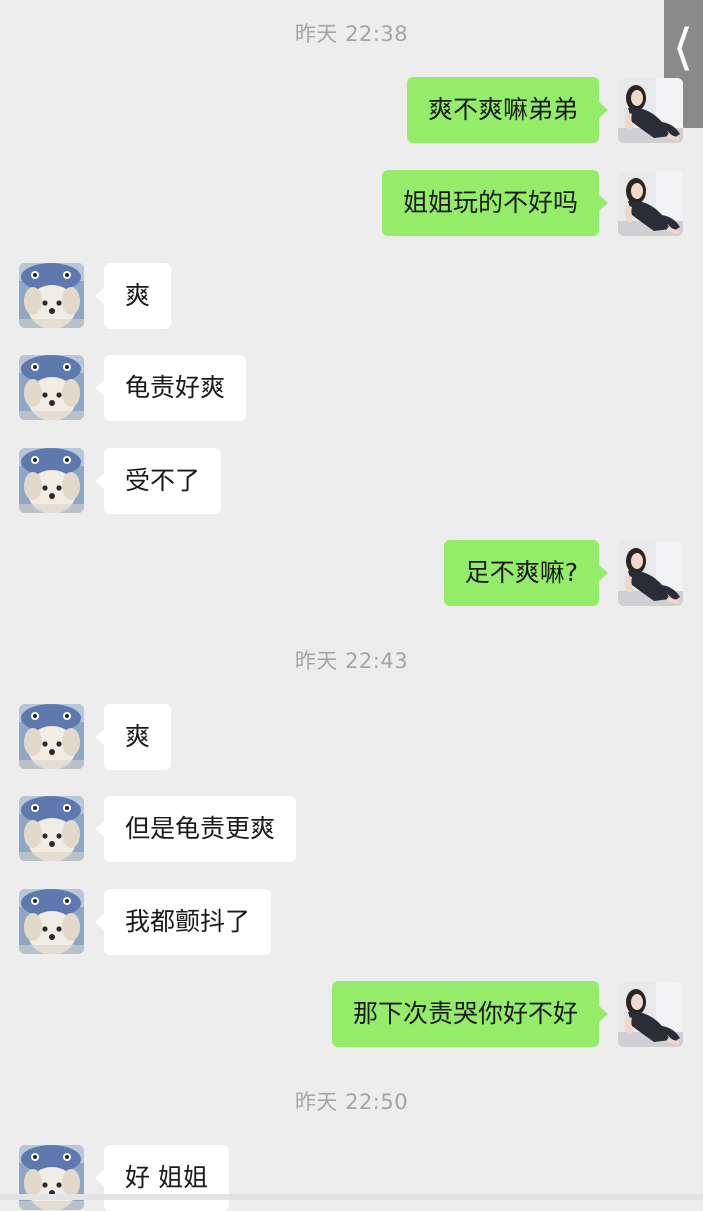 Image resolution: width=703 pixels, height=1211 pixels. What do you see at coordinates (526, 573) in the screenshot?
I see `outgoing-message: 足不爽嘛?` at bounding box center [526, 573].